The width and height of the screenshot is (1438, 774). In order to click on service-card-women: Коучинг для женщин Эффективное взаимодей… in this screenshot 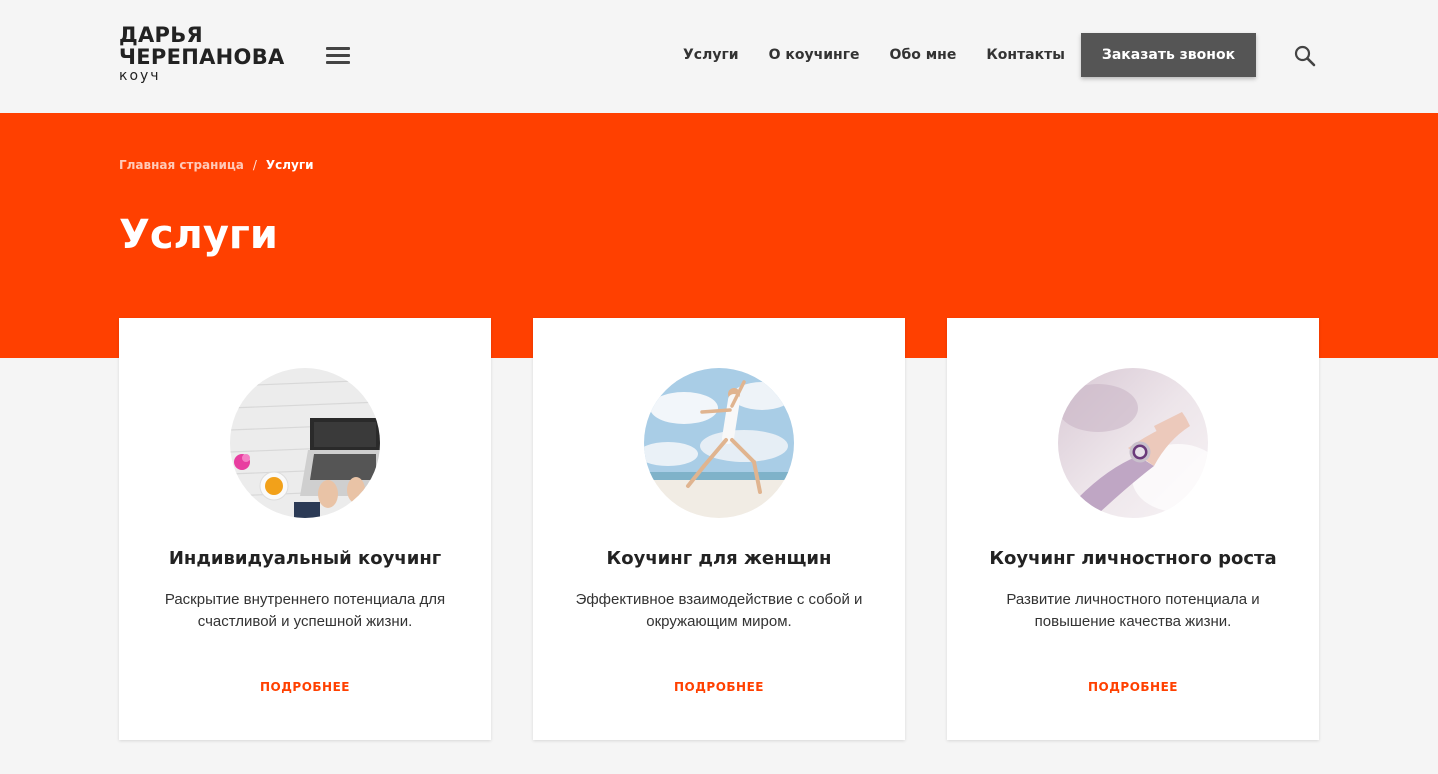, I will do `click(719, 529)`.